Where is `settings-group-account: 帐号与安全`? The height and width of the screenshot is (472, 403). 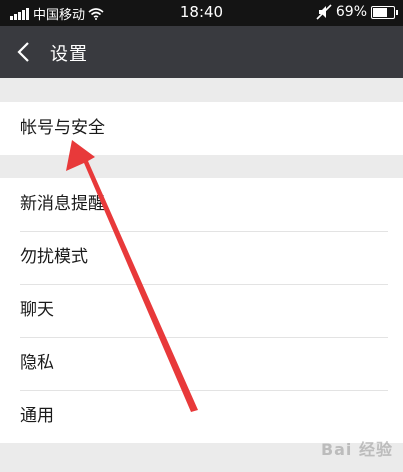
settings-group-account: 帐号与安全 is located at coordinates (201, 128).